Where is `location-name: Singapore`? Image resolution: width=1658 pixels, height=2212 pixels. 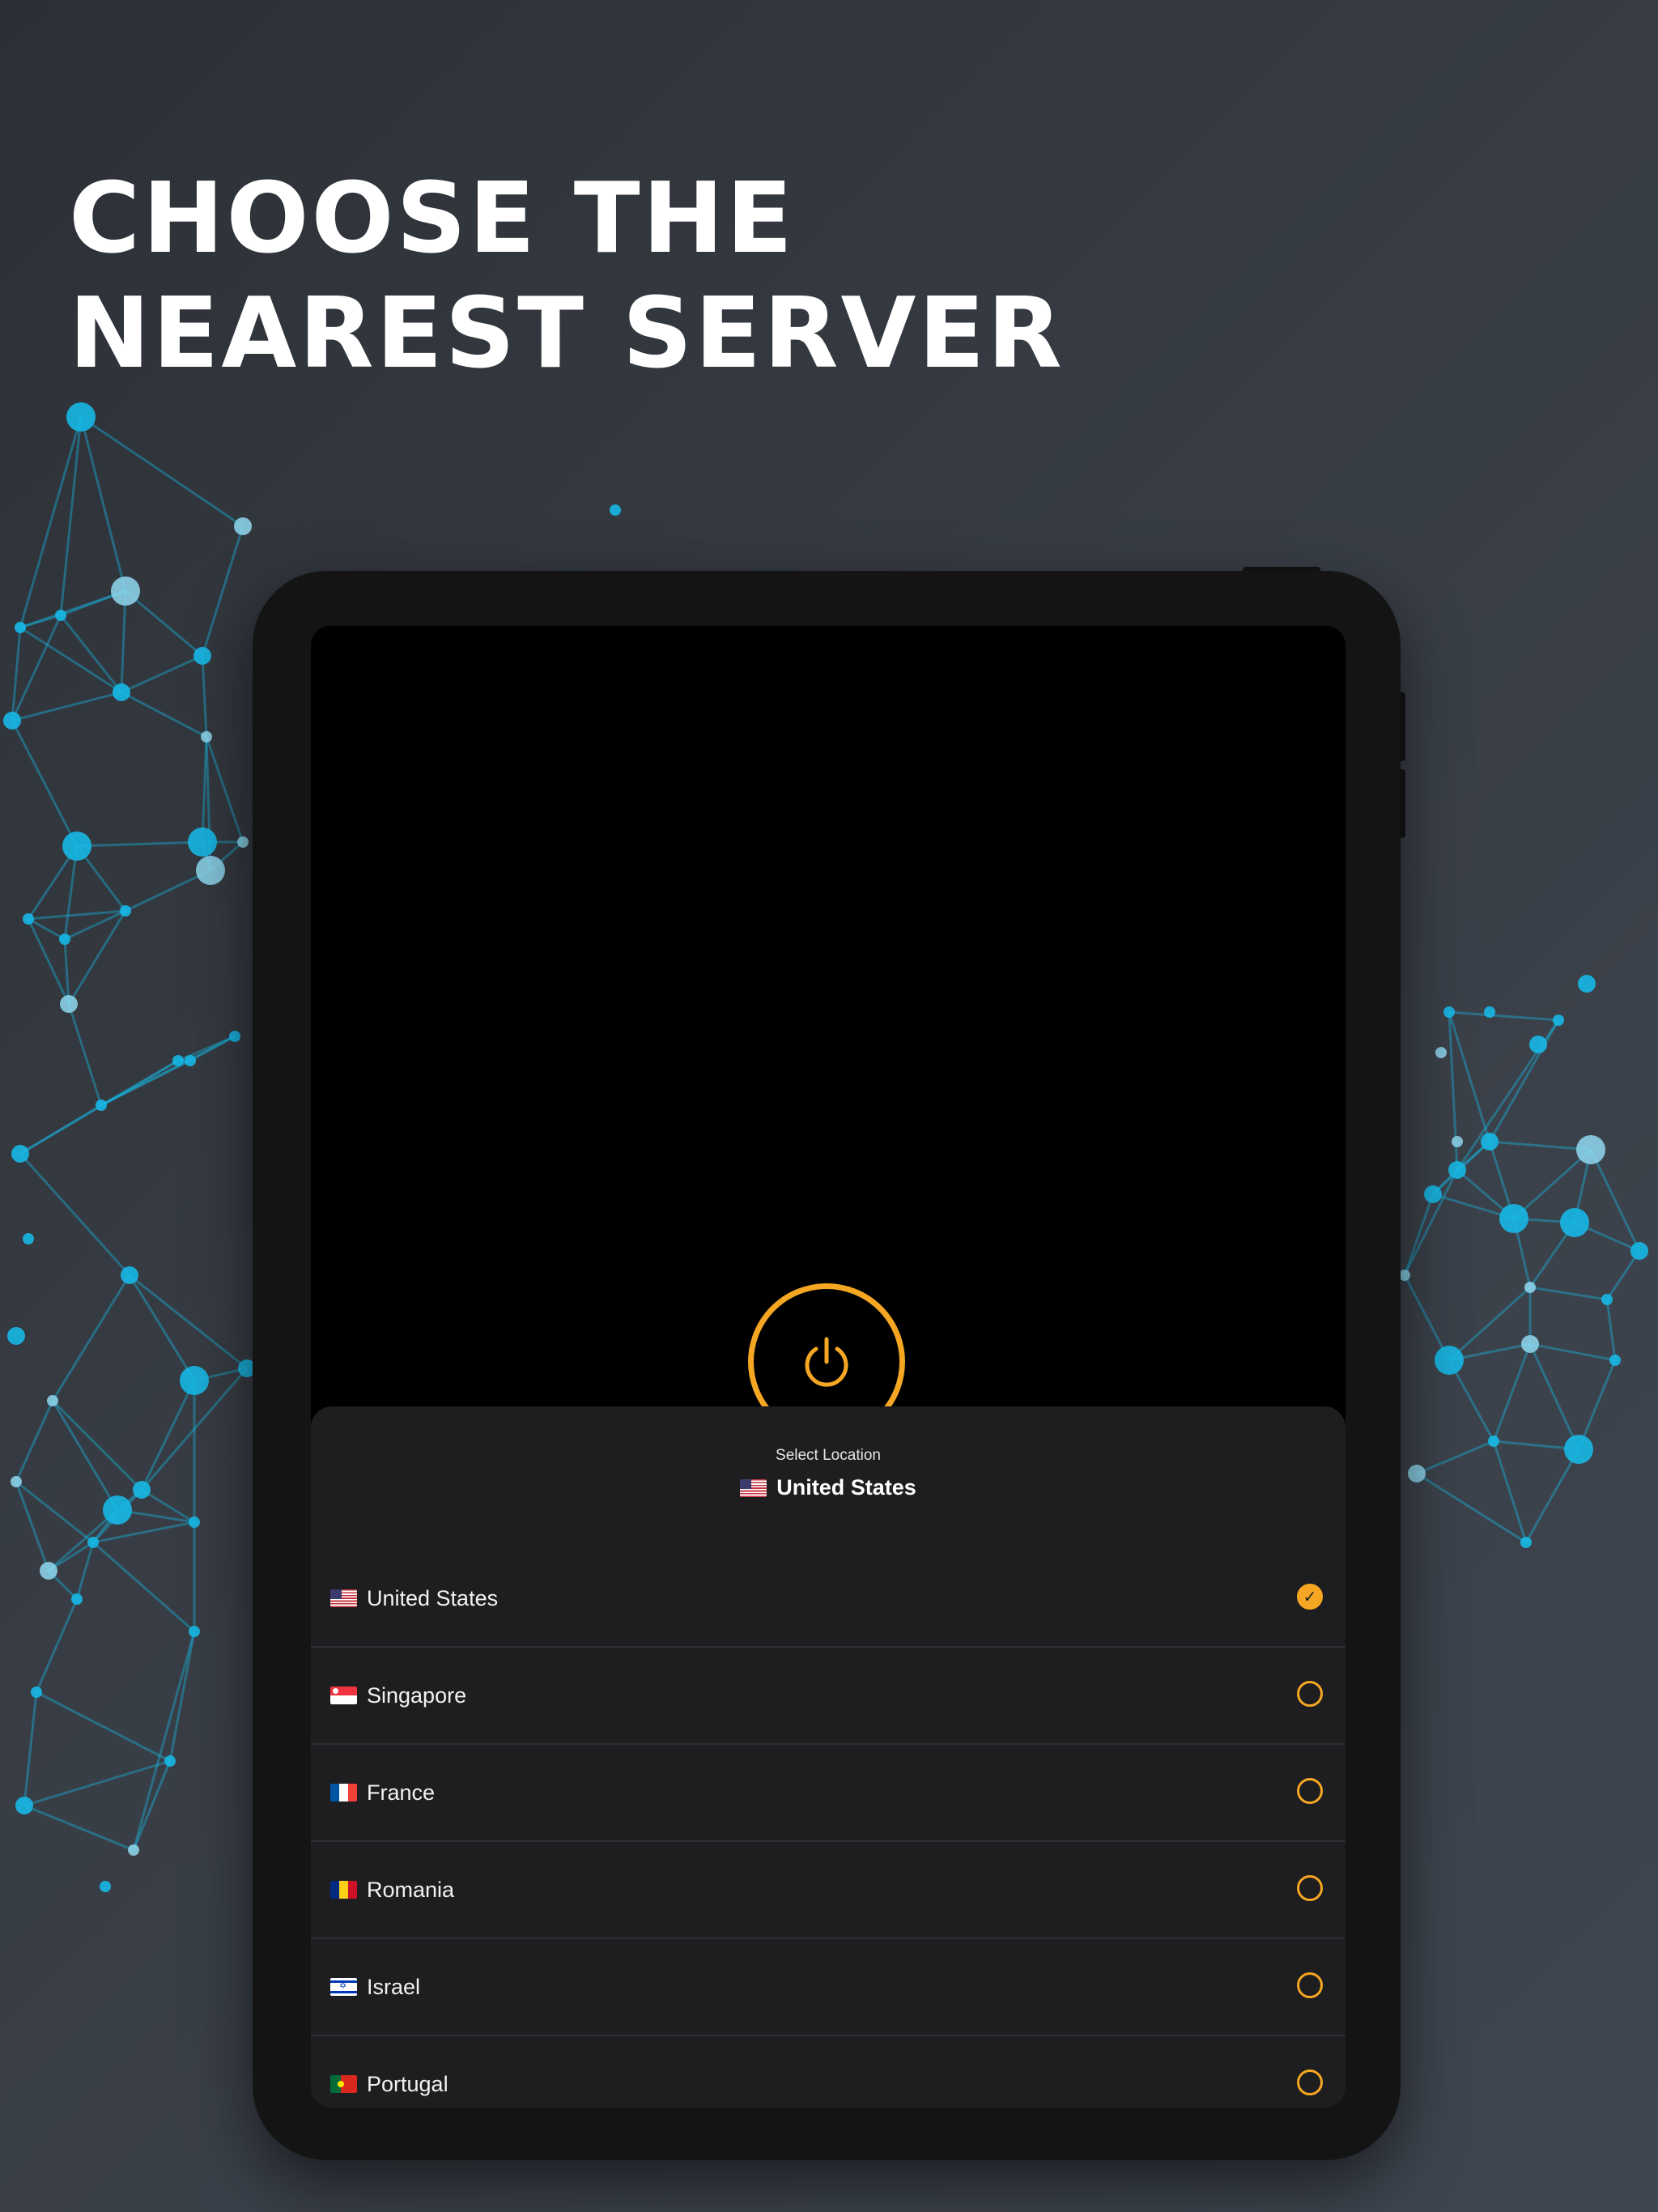
location-name: Singapore is located at coordinates (417, 1695).